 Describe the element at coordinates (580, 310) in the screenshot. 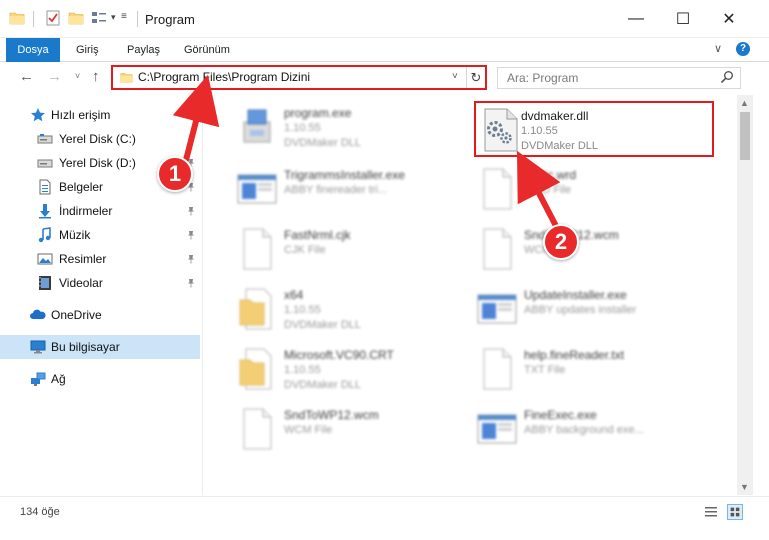

I see `file-detail: ABBY updates installer` at that location.